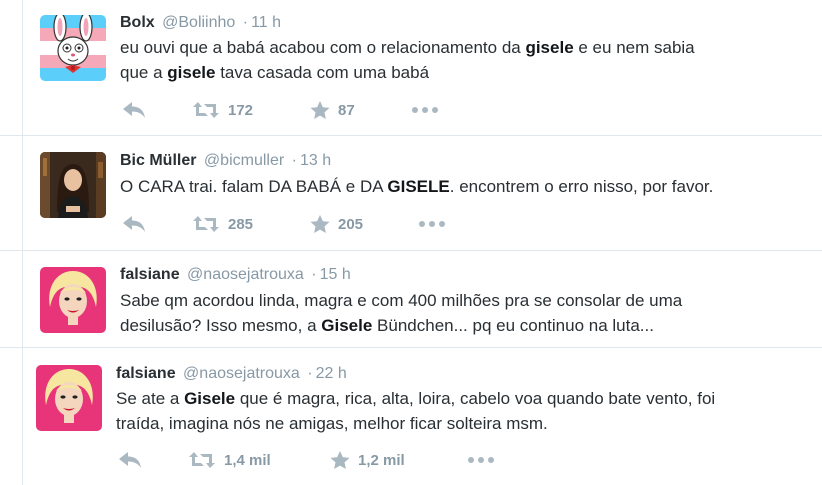 This screenshot has width=822, height=485. I want to click on tweet-actions: 172 87, so click(287, 110).